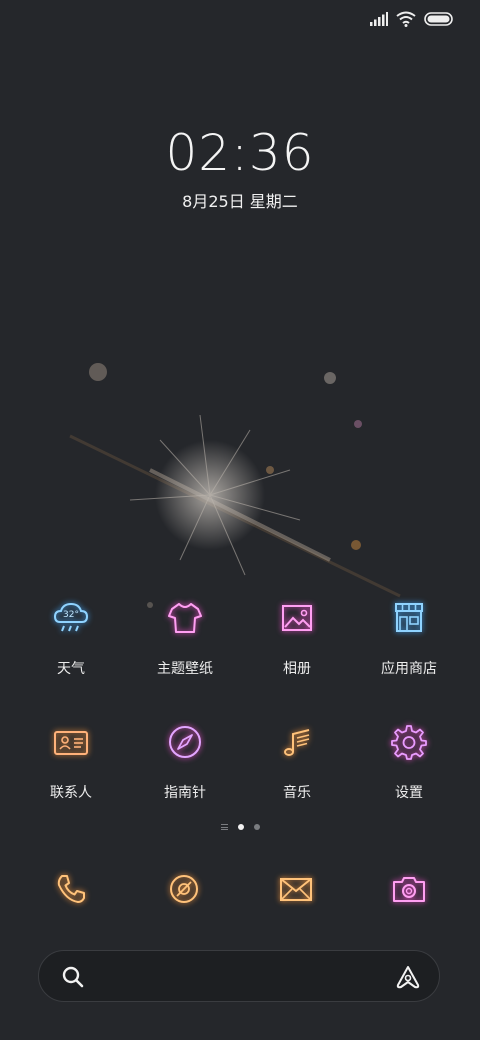 Image resolution: width=480 pixels, height=1040 pixels. Describe the element at coordinates (379, 19) in the screenshot. I see `signal-icon` at that location.